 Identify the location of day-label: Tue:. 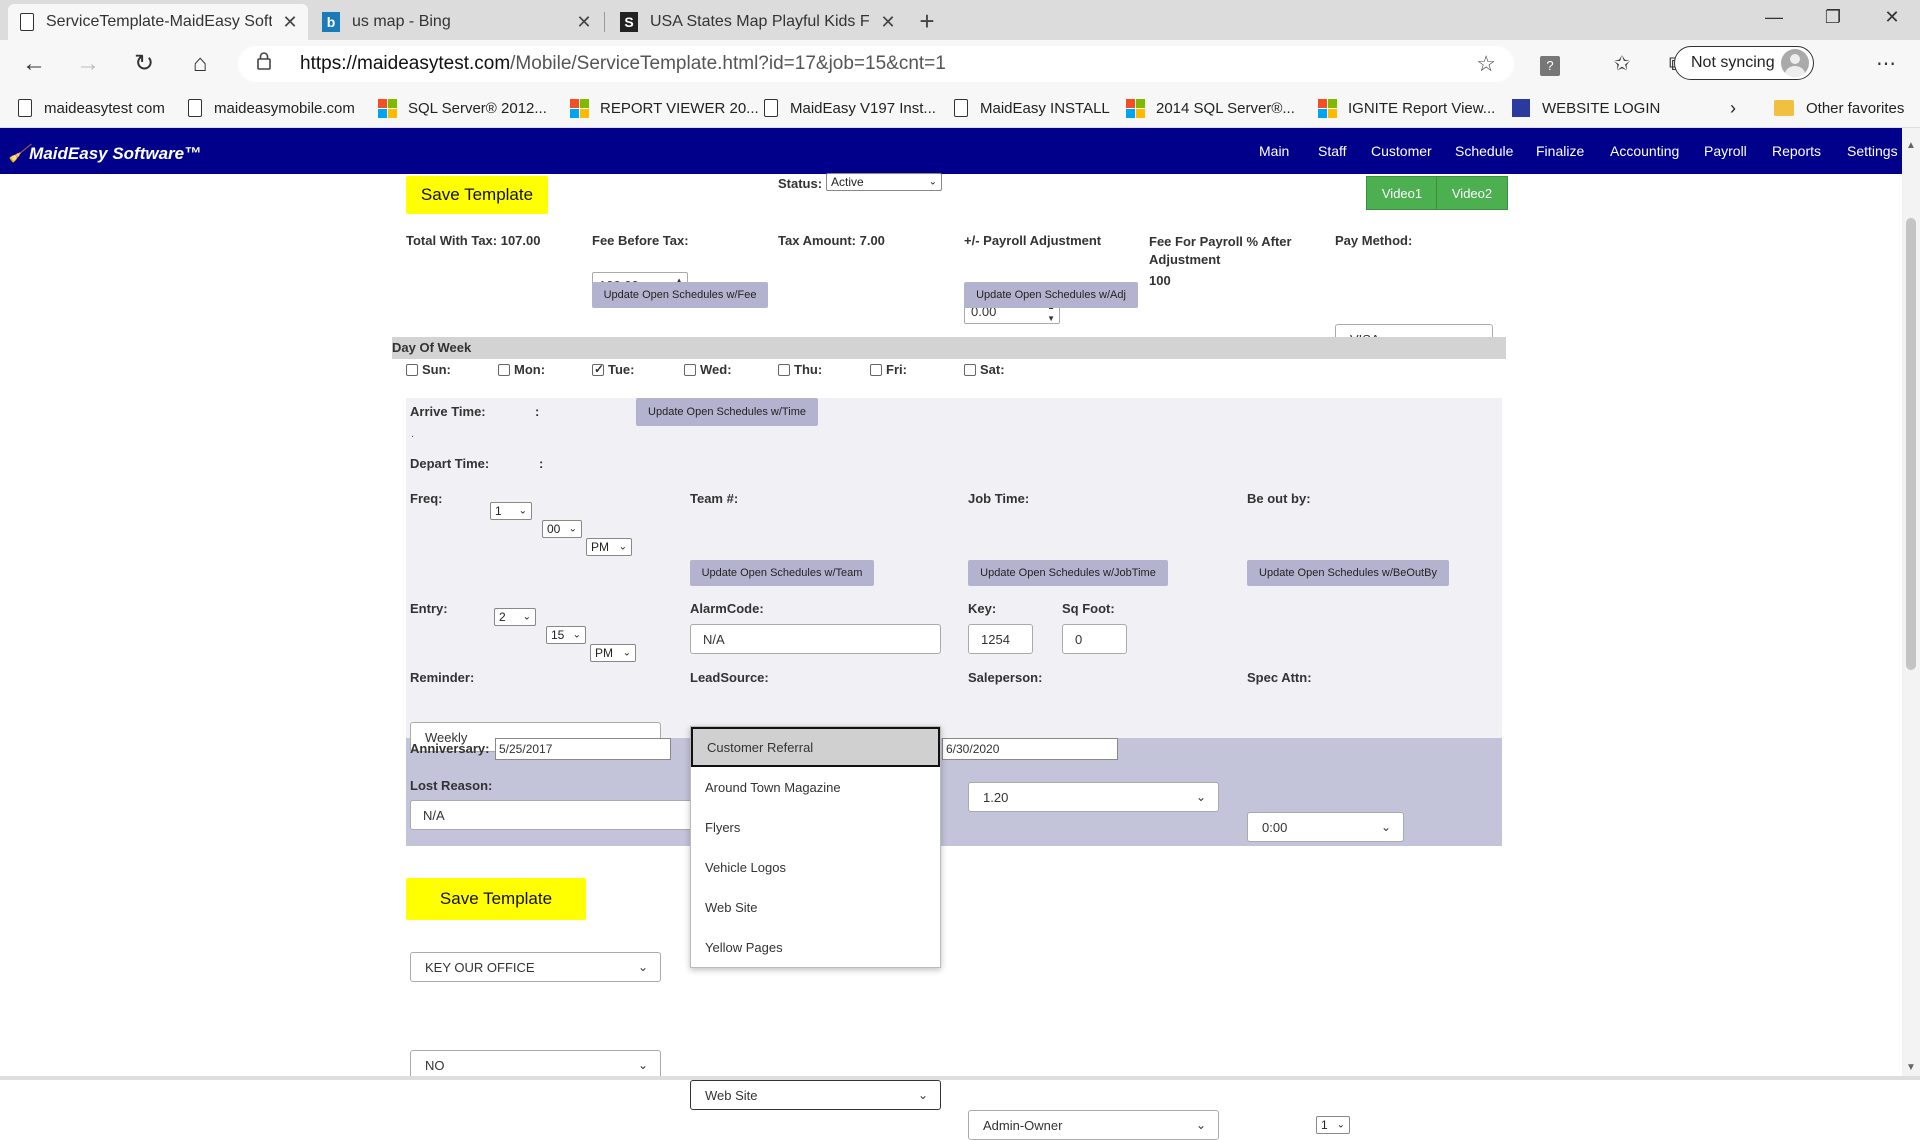
(621, 369).